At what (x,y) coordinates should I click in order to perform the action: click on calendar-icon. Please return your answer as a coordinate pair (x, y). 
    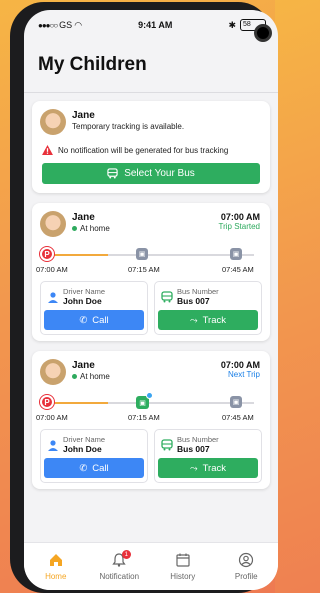
    Looking at the image, I should click on (183, 560).